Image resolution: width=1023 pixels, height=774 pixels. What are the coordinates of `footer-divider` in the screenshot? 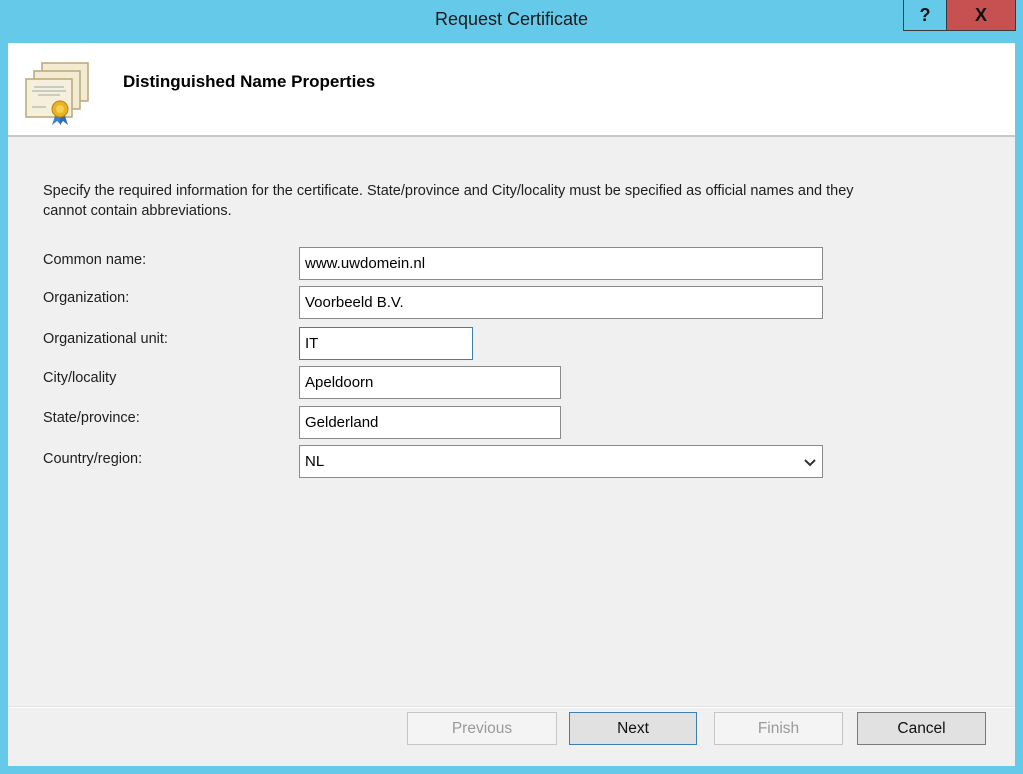 It's located at (511, 707).